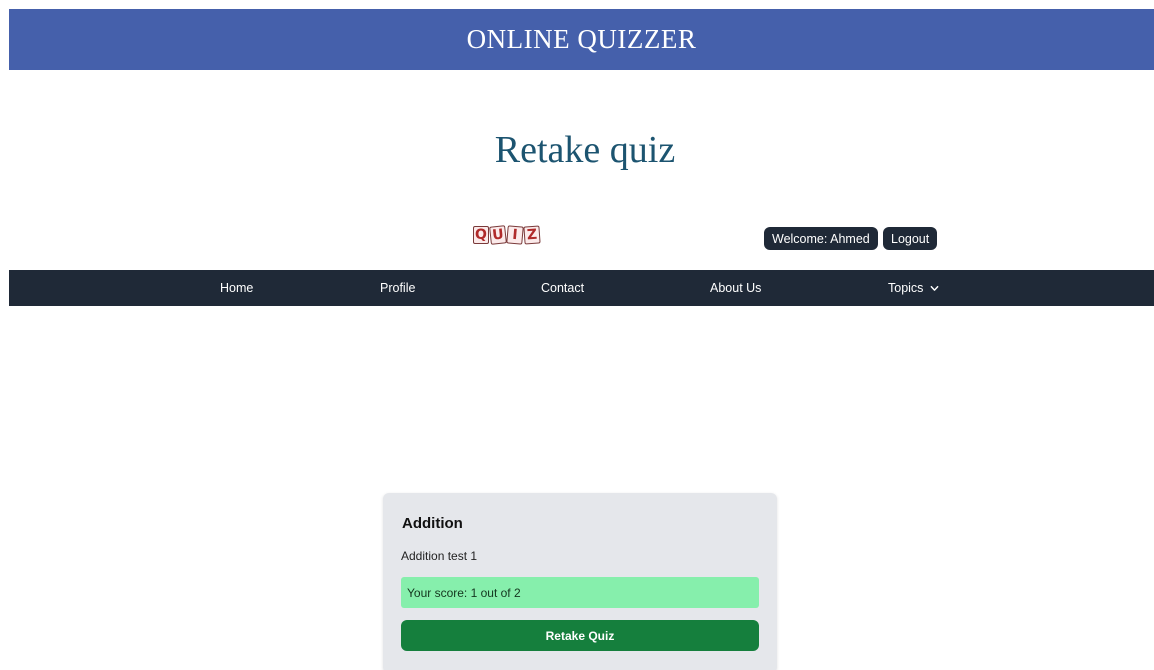  Describe the element at coordinates (515, 235) in the screenshot. I see `logo-letter: I` at that location.